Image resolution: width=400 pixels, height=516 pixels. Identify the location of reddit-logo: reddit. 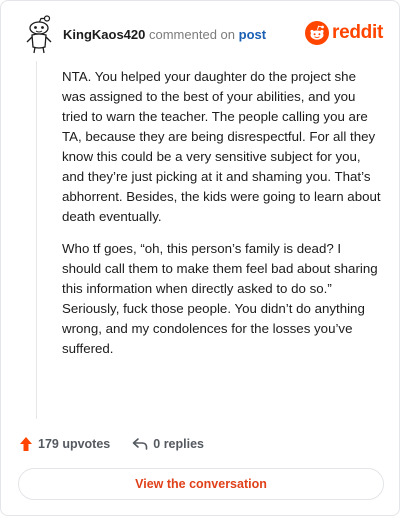
(344, 33).